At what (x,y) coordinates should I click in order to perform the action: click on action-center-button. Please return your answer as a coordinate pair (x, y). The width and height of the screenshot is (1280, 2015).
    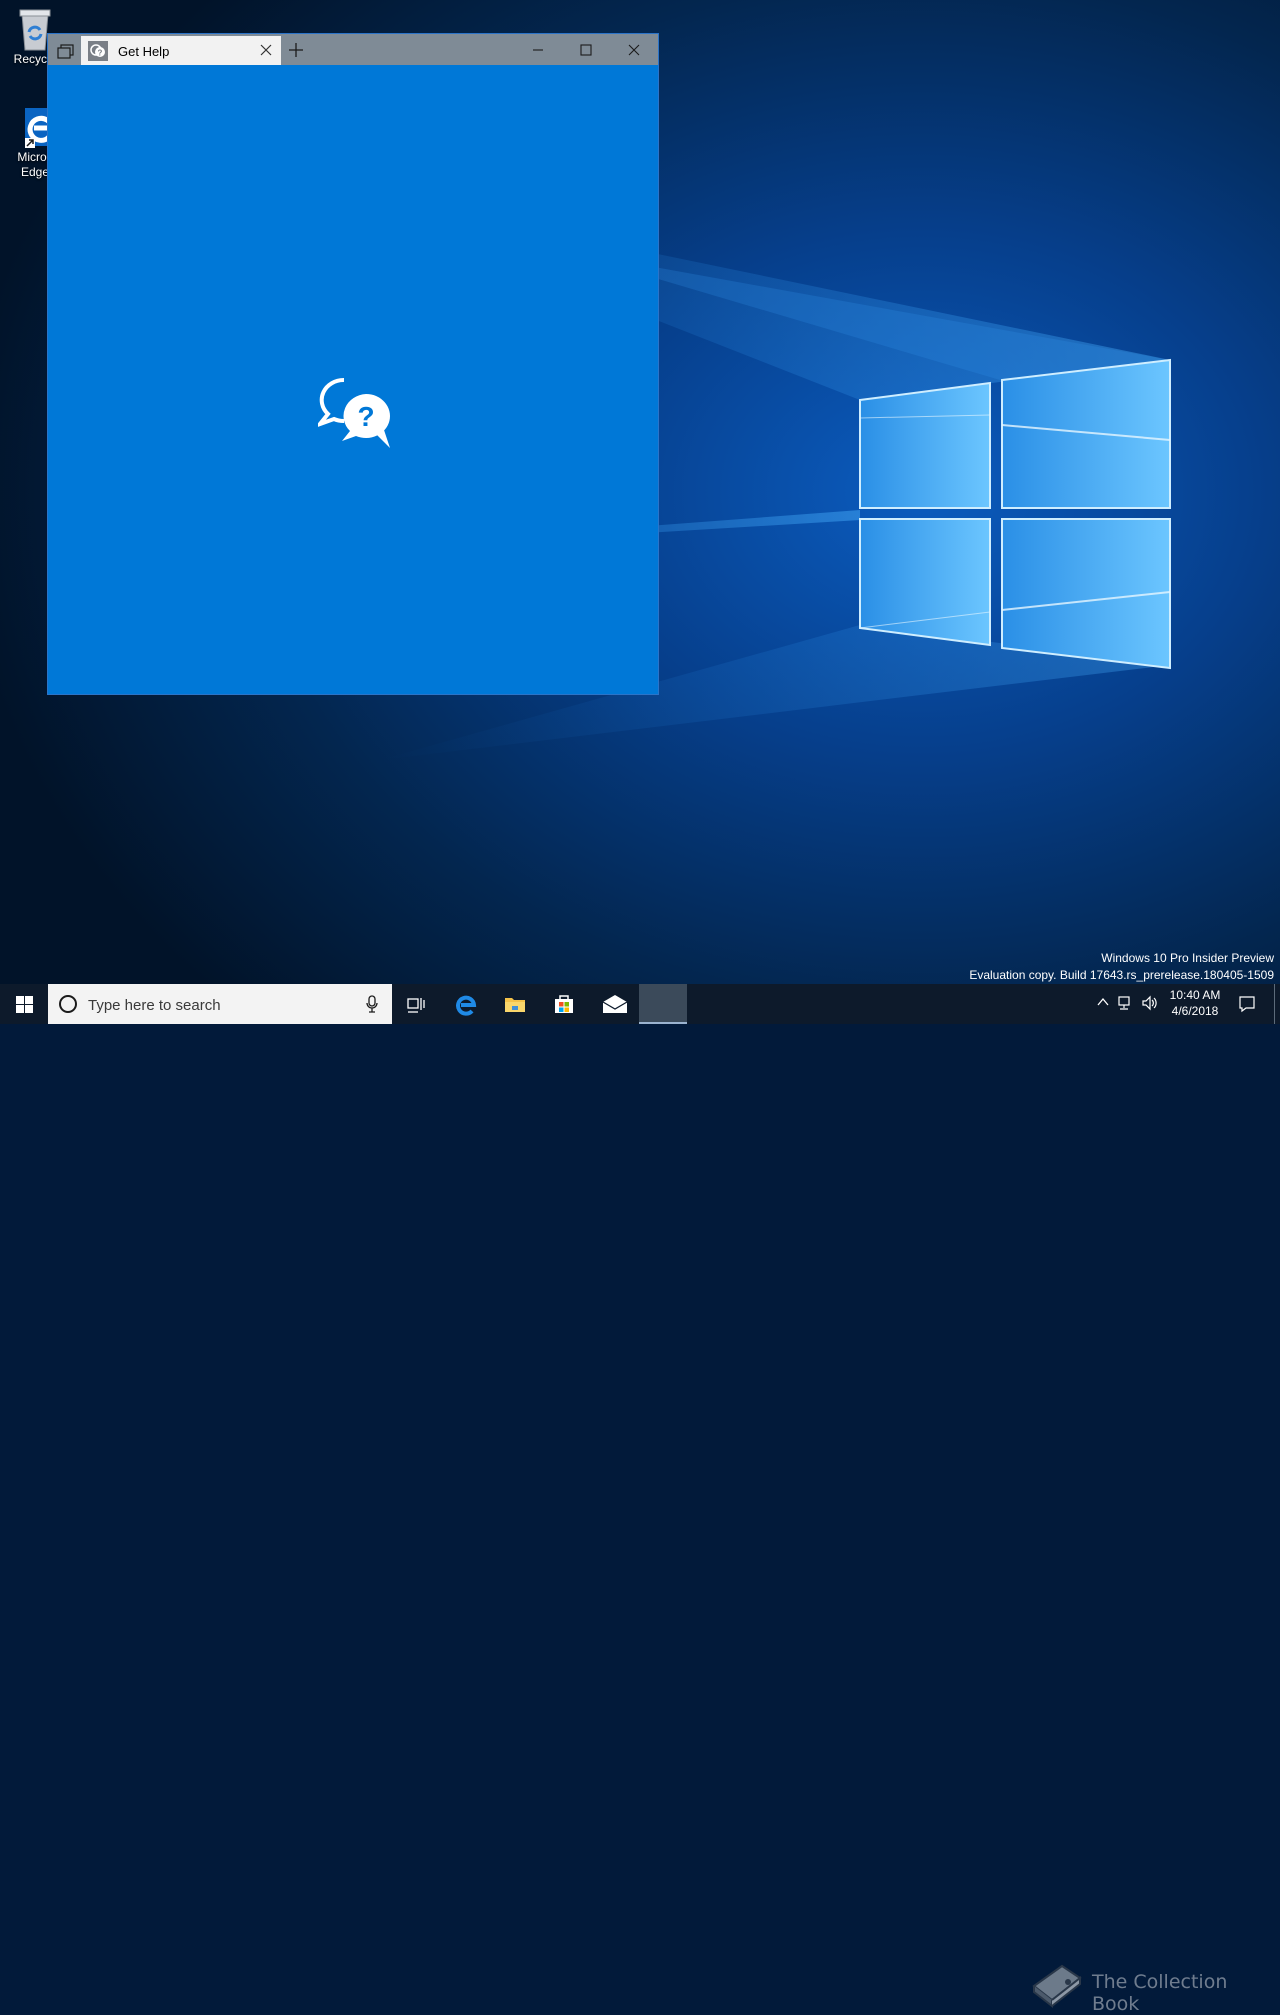
    Looking at the image, I should click on (1247, 1004).